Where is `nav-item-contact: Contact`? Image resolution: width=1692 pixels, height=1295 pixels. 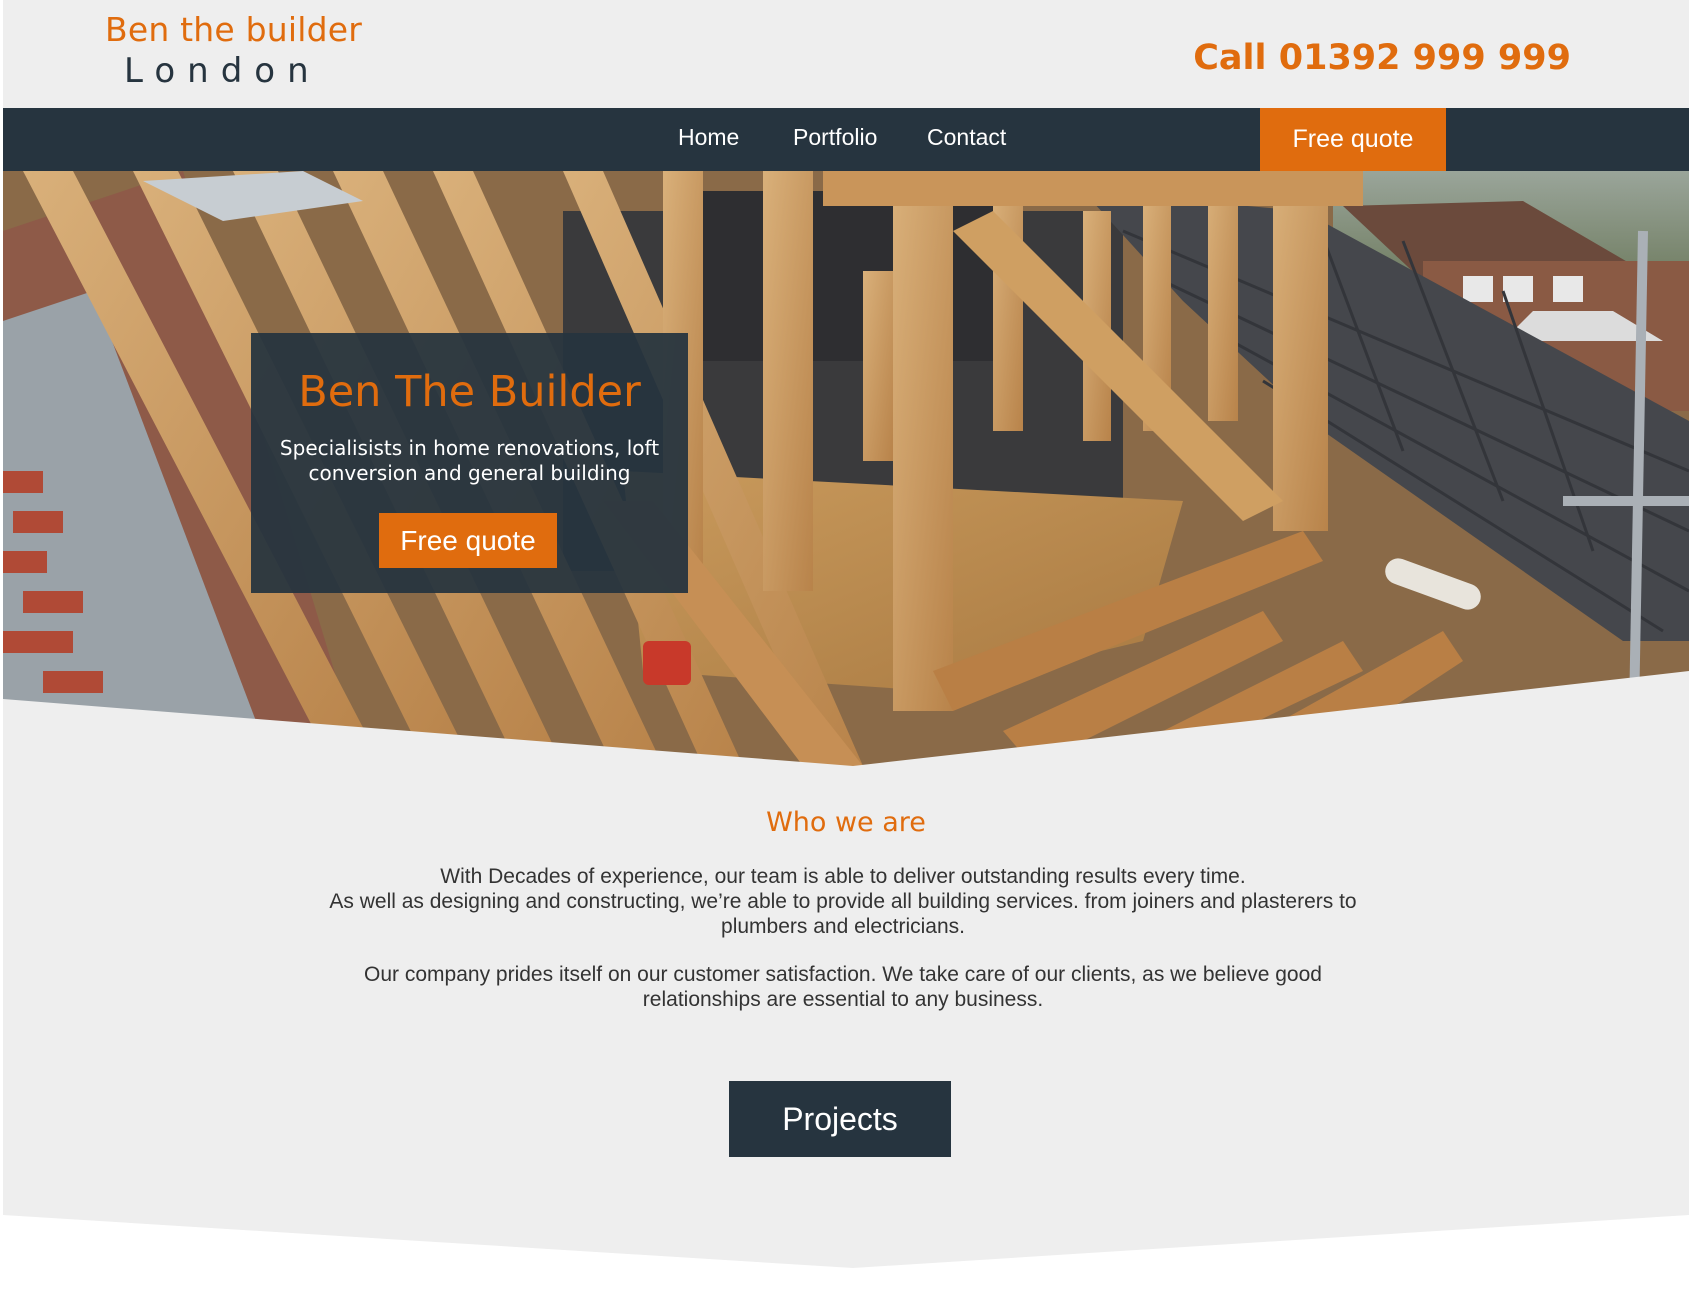 nav-item-contact: Contact is located at coordinates (966, 137).